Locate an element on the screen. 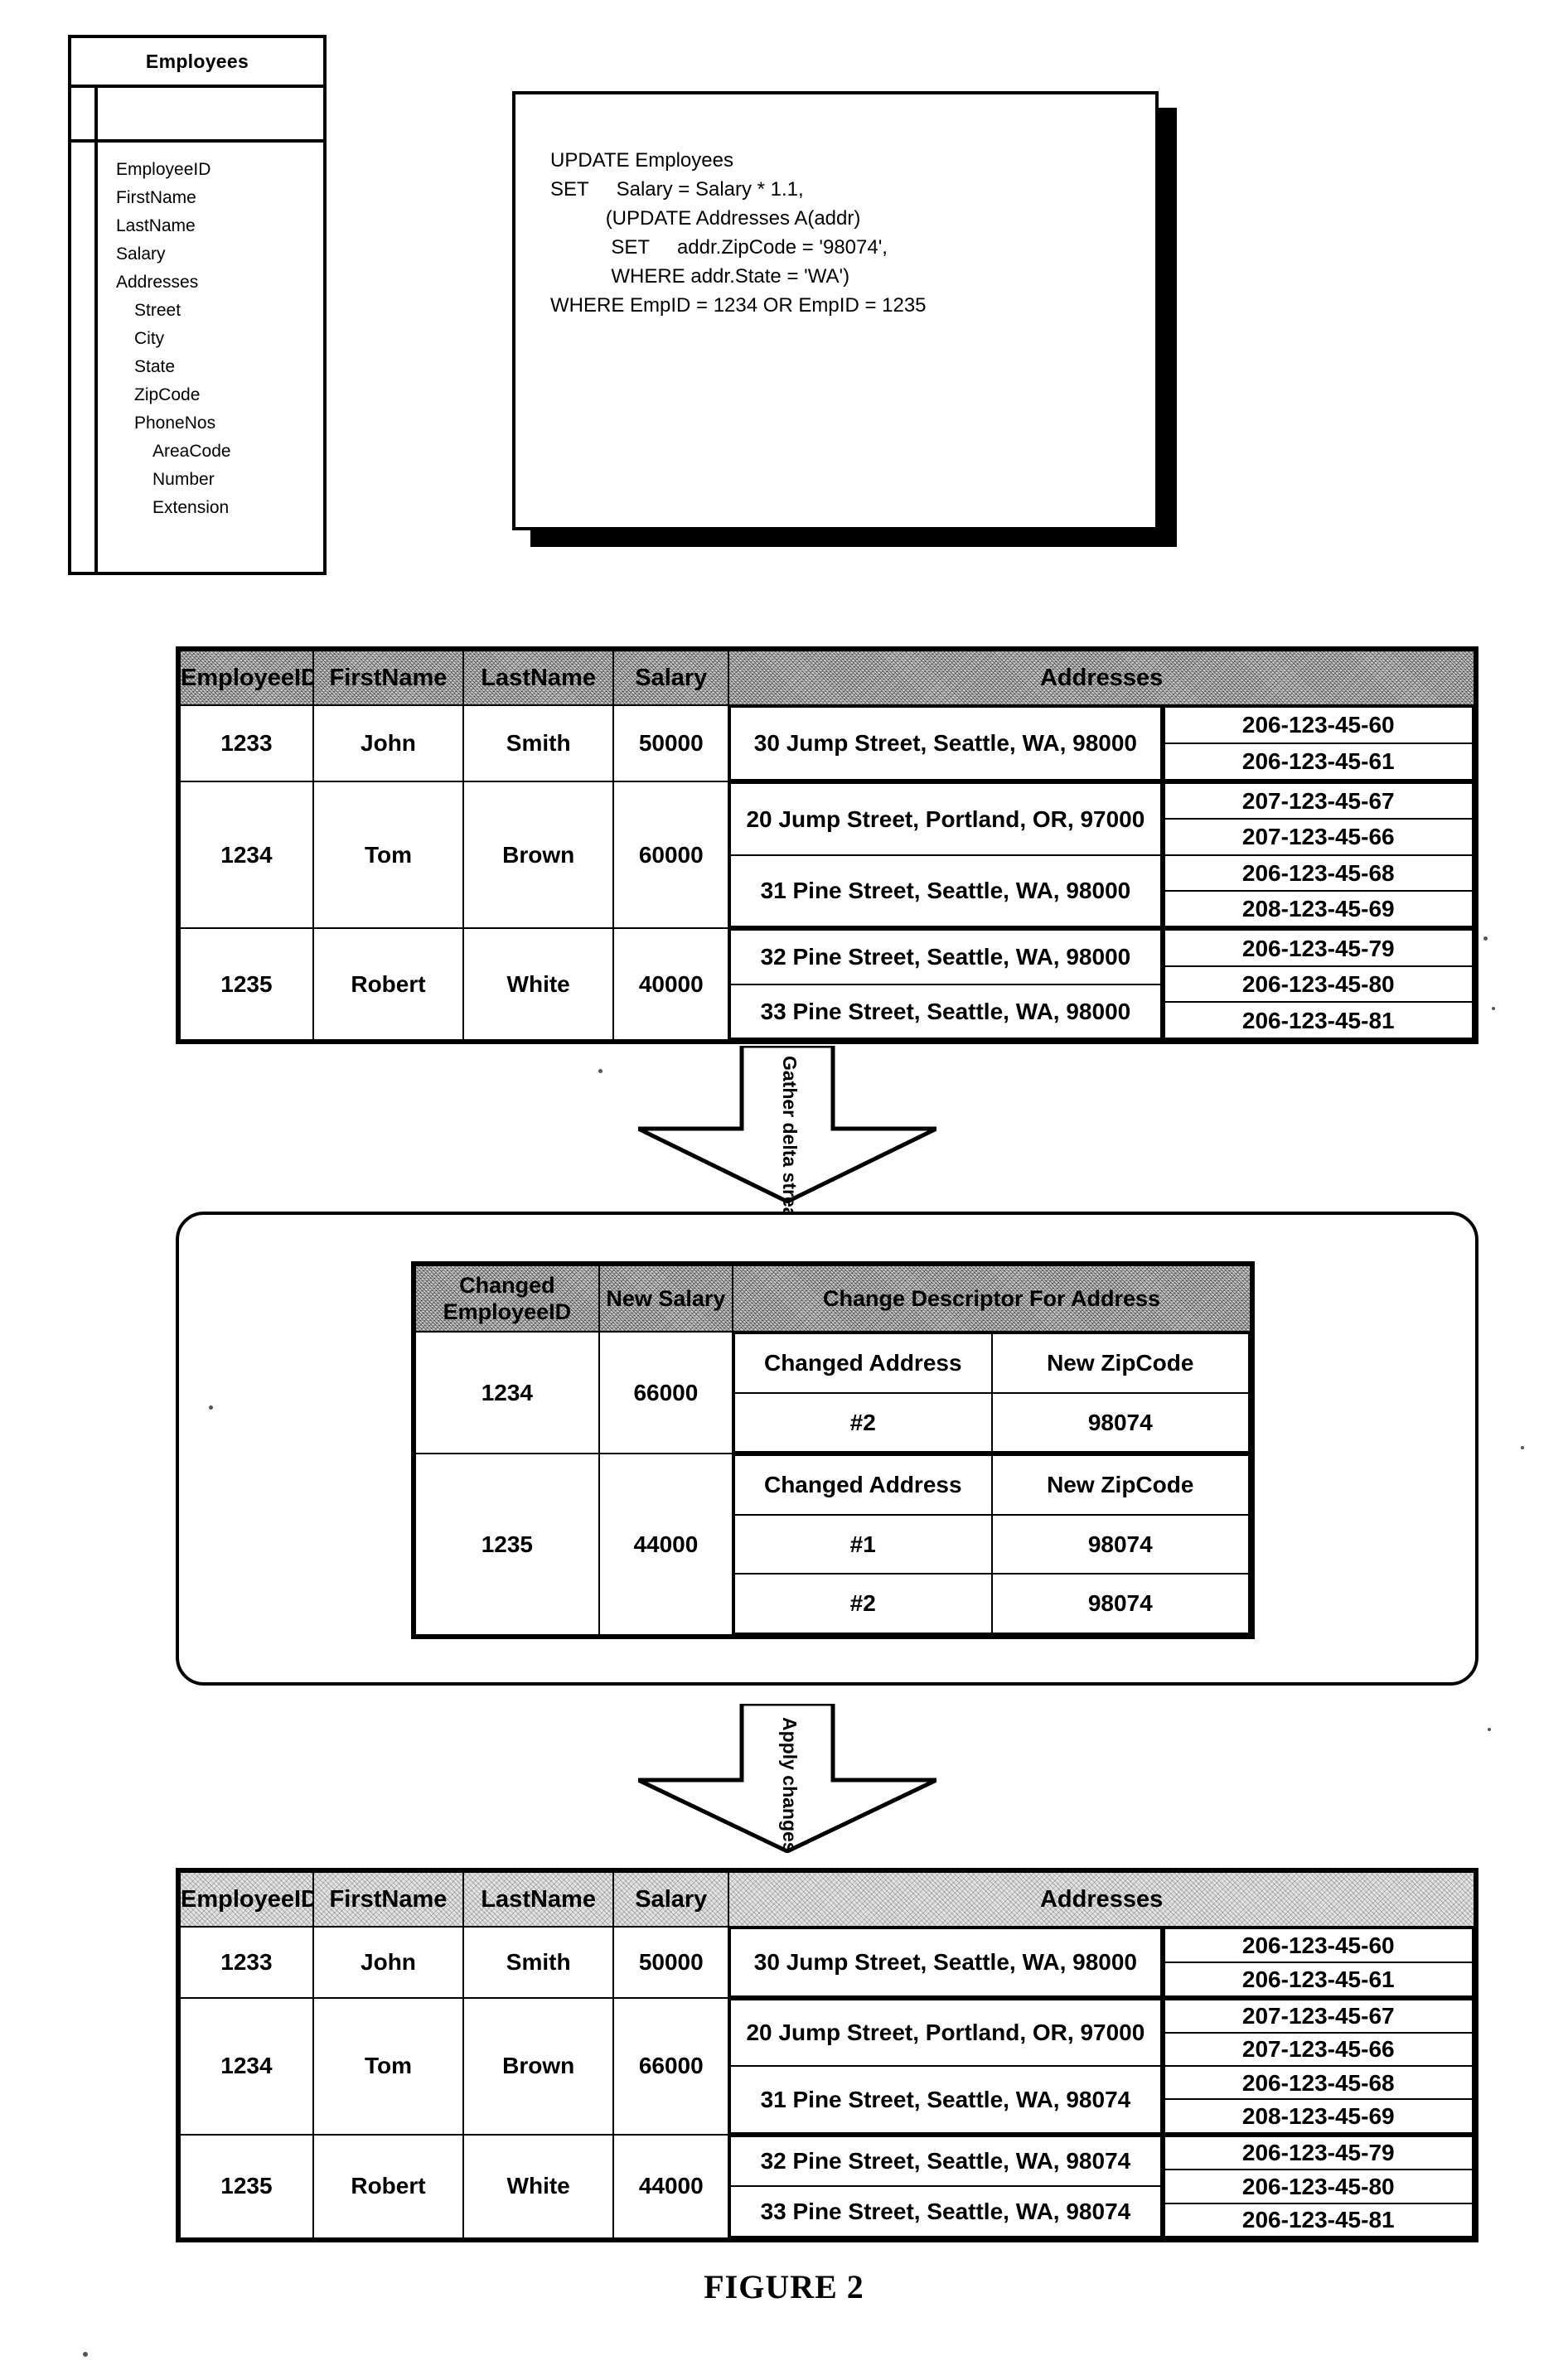 Image resolution: width=1568 pixels, height=2380 pixels. first-name-cell: Robert is located at coordinates (388, 2186).